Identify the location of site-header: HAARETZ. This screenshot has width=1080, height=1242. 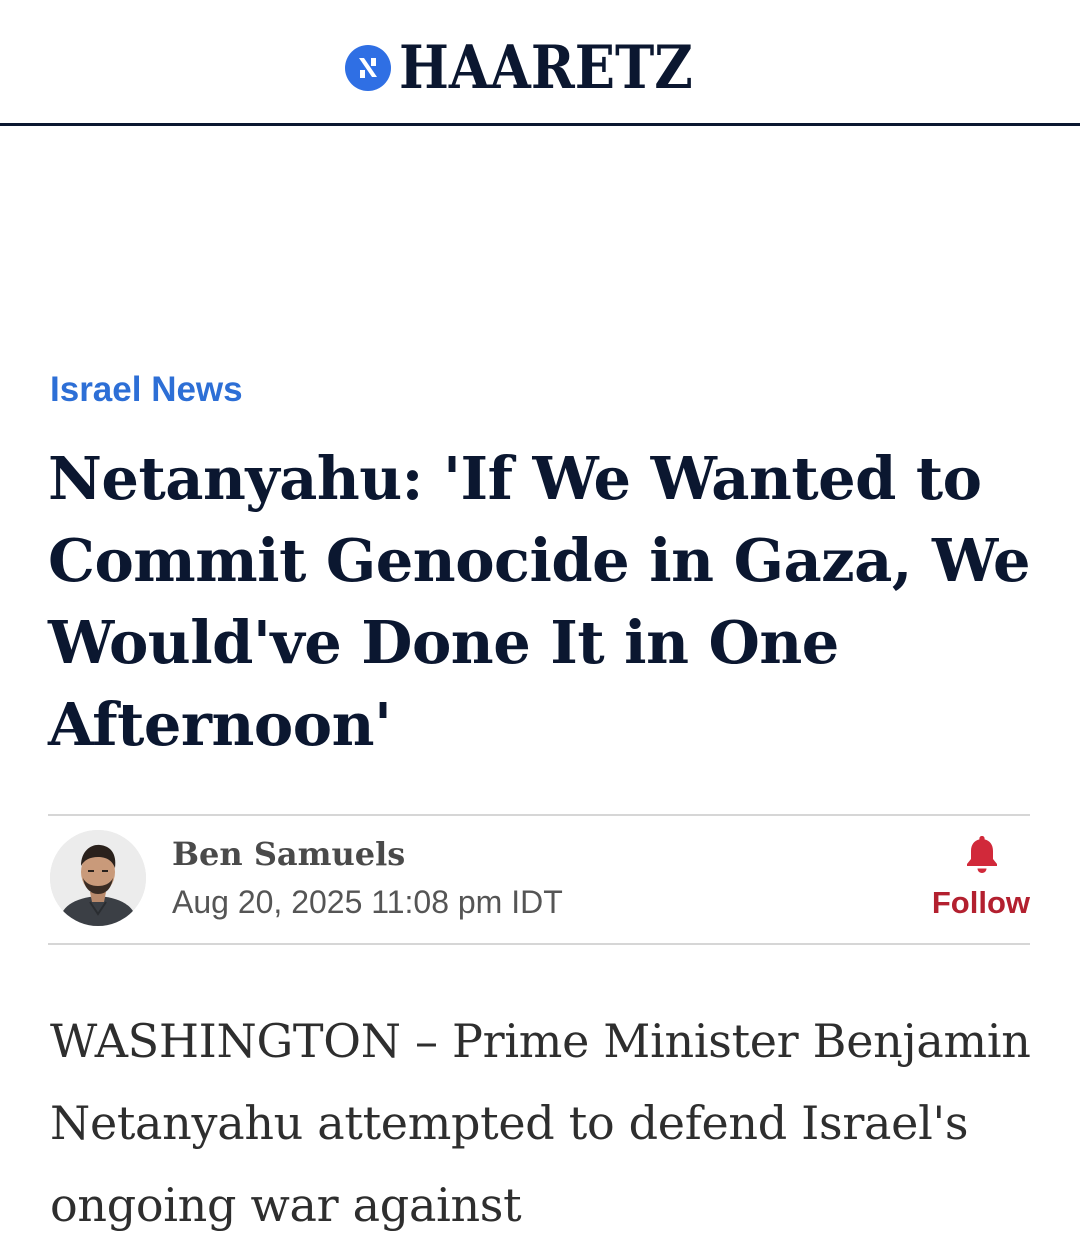
(540, 63).